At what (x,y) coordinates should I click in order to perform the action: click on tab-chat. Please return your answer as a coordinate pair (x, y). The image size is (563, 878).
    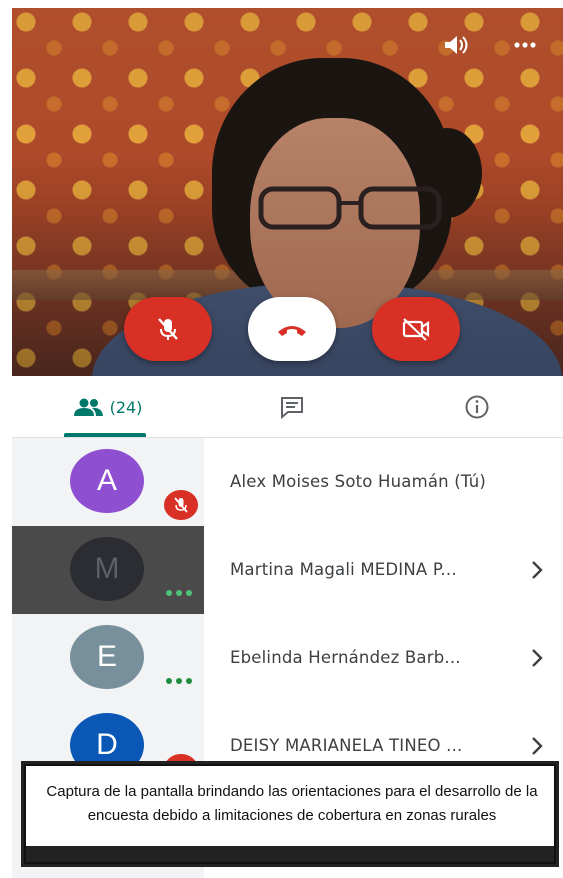
    Looking at the image, I should click on (292, 407).